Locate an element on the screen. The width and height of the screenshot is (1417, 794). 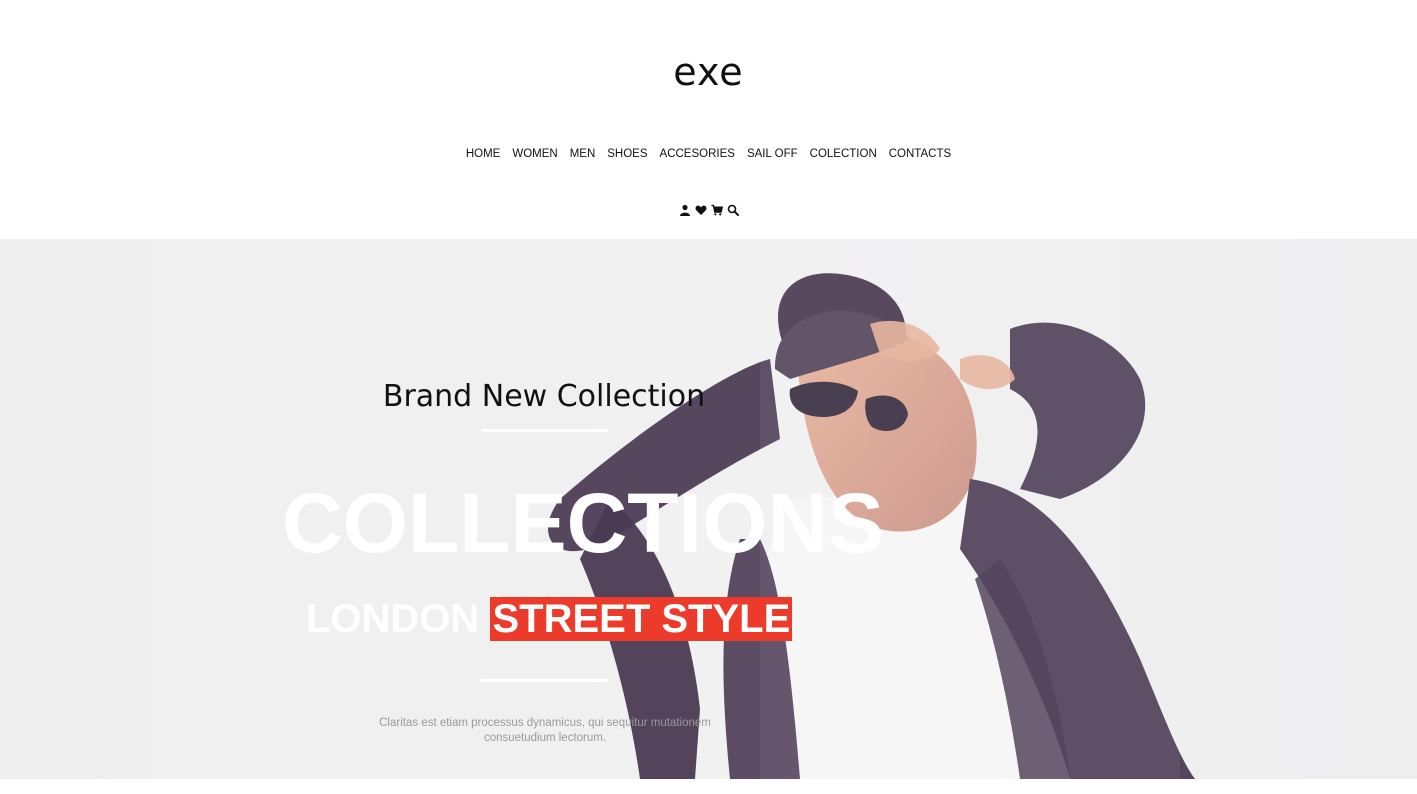
nav-item-sail-off: SAIL OFF is located at coordinates (772, 154).